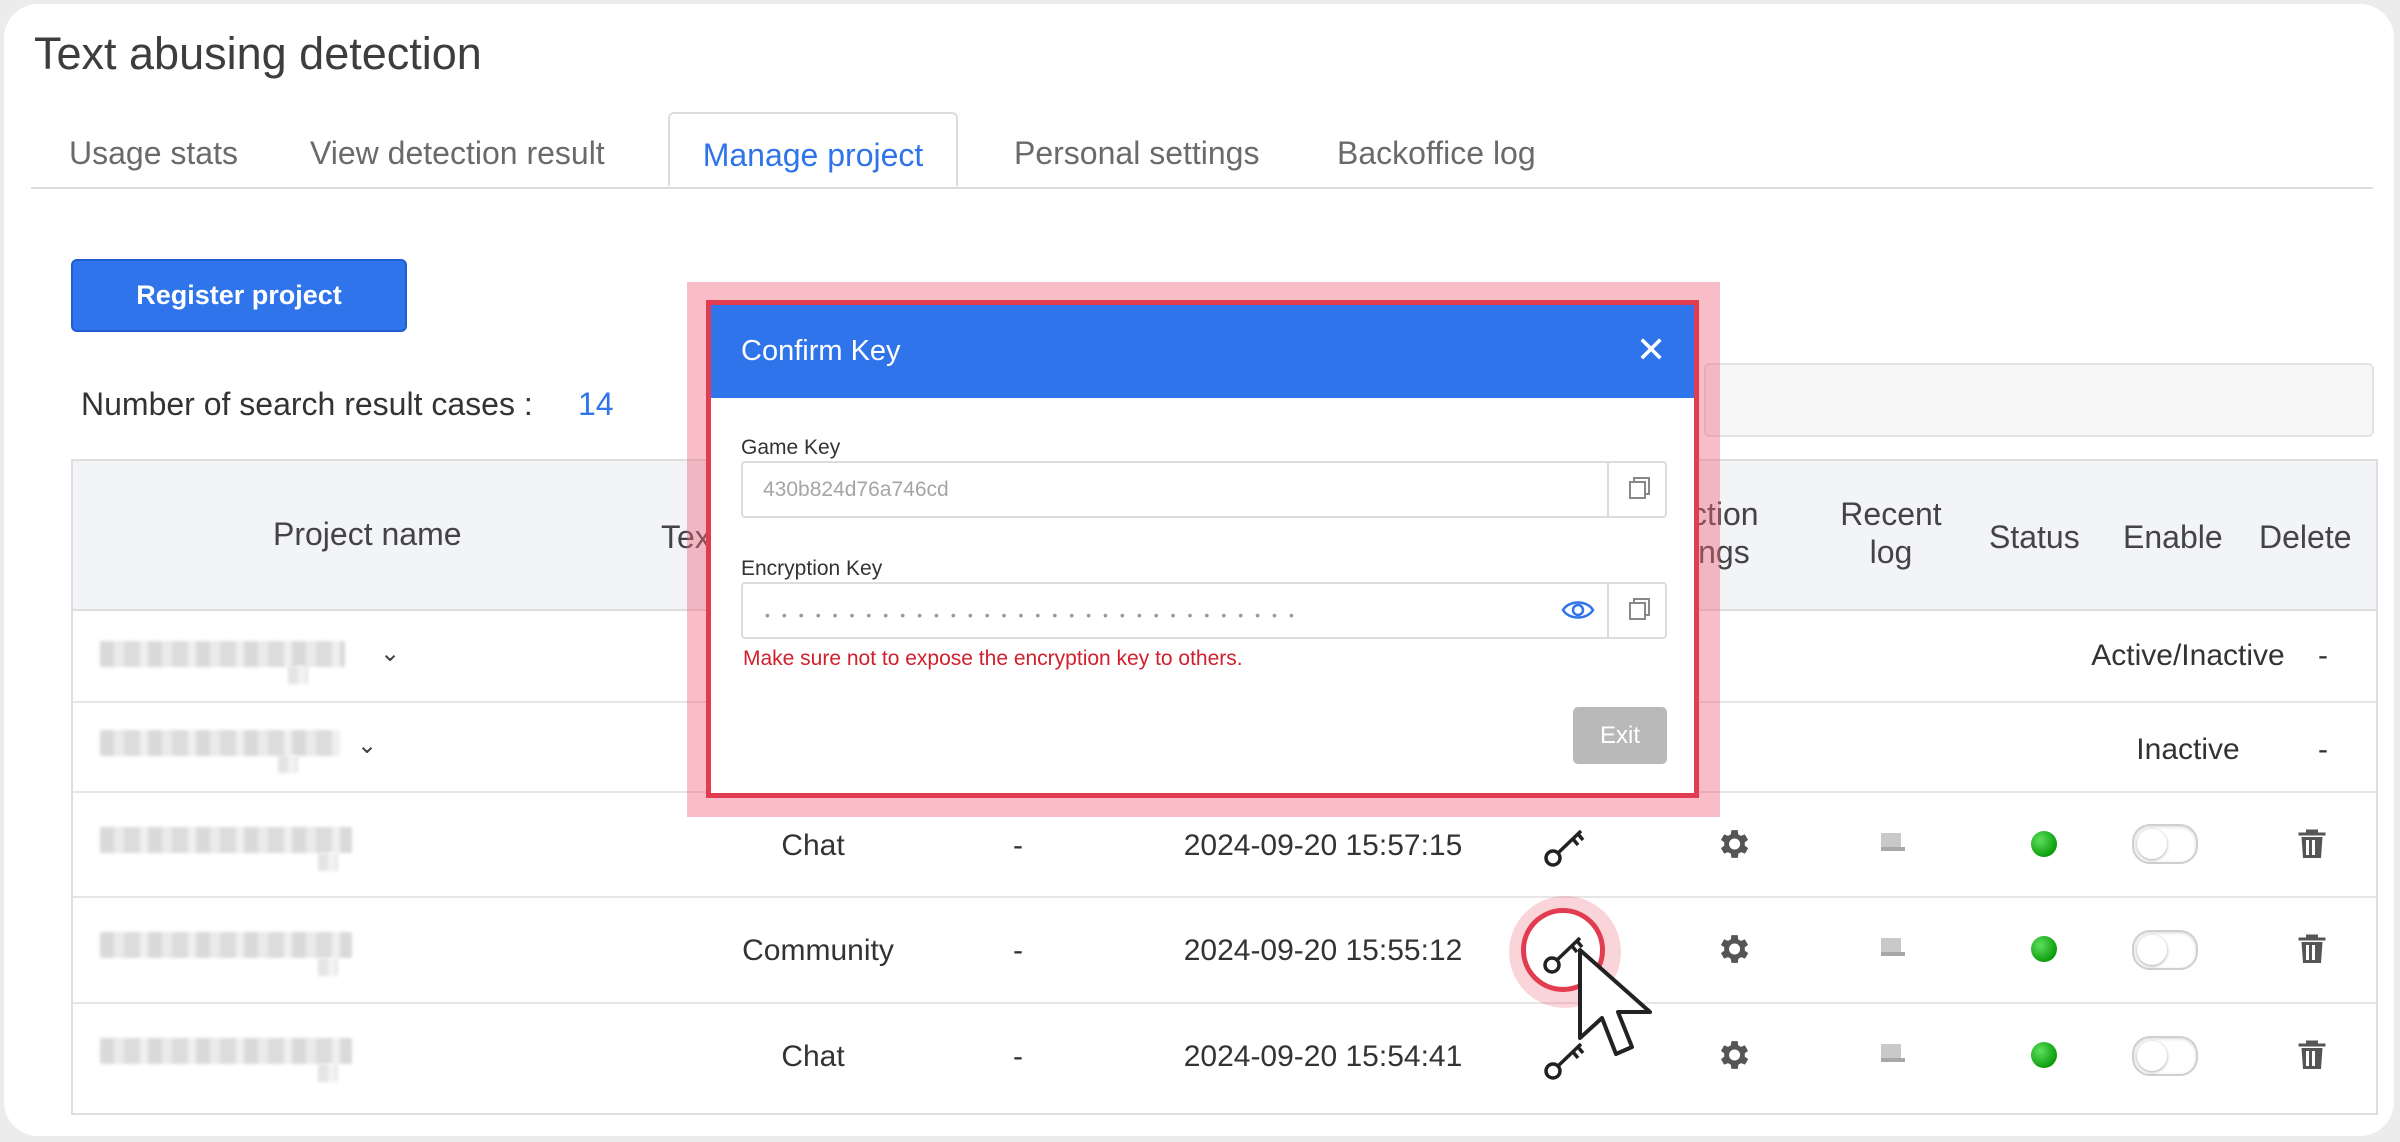 This screenshot has width=2400, height=1142. What do you see at coordinates (2039, 400) in the screenshot?
I see `search-area` at bounding box center [2039, 400].